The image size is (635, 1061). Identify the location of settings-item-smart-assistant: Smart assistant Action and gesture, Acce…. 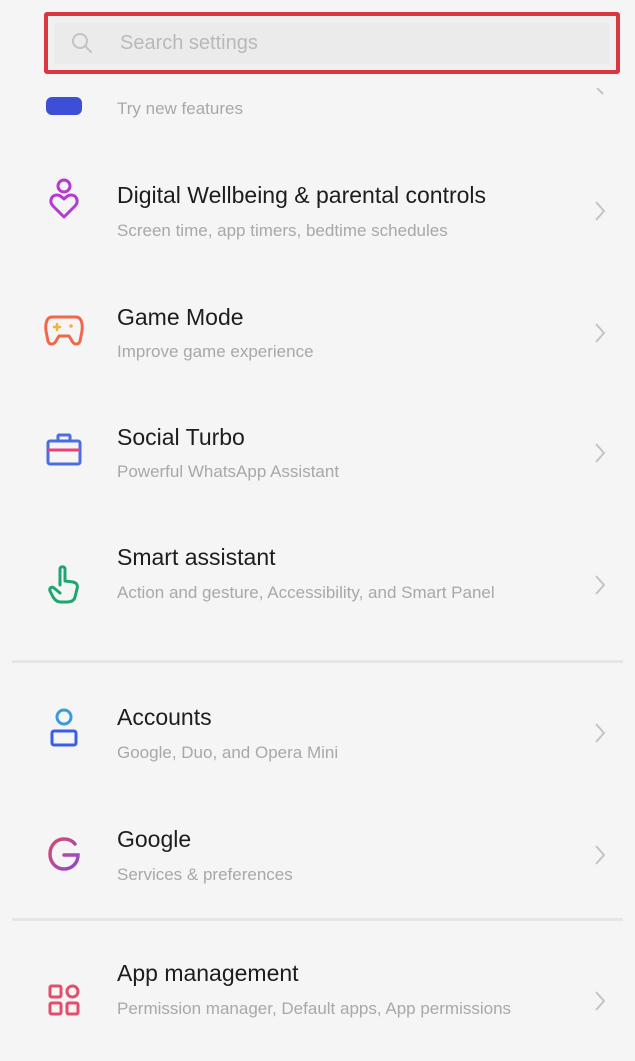
(317, 586).